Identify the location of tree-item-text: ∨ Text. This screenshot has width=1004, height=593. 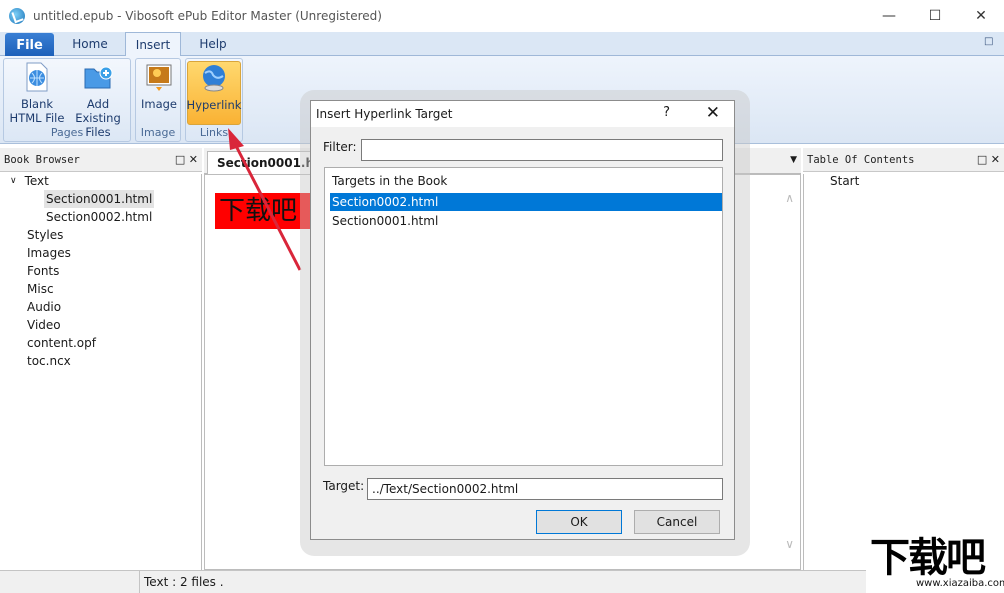
(29, 181).